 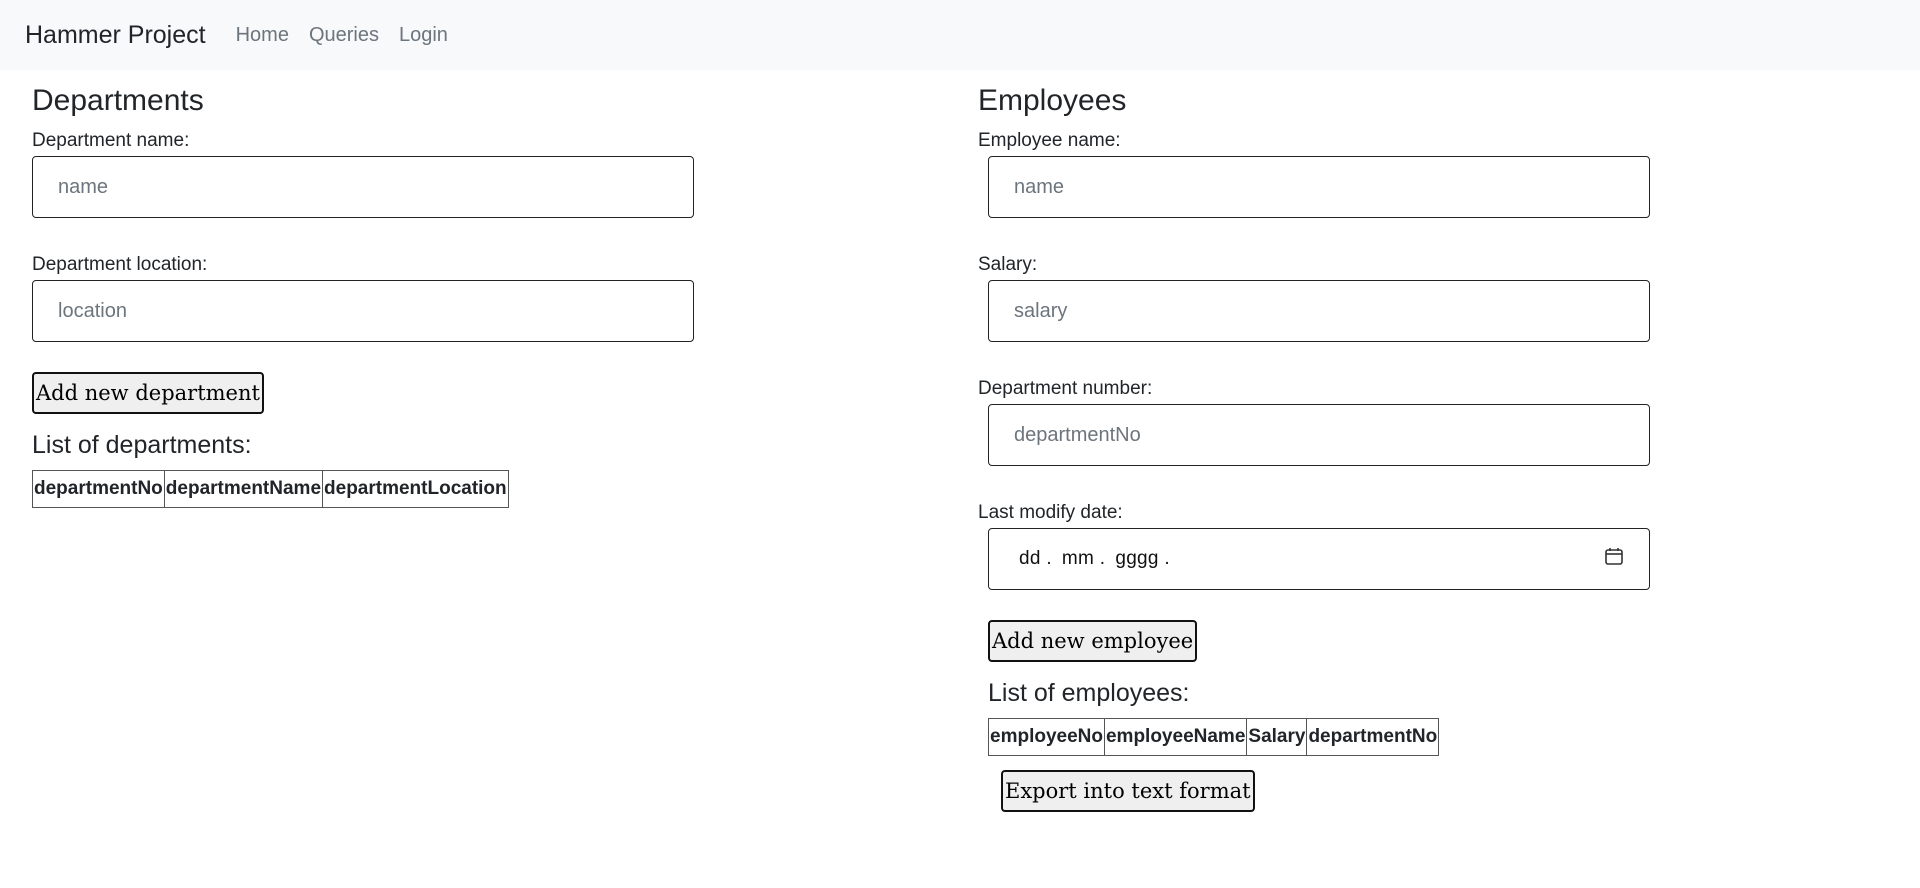 What do you see at coordinates (1614, 559) in the screenshot?
I see `calendar-icon` at bounding box center [1614, 559].